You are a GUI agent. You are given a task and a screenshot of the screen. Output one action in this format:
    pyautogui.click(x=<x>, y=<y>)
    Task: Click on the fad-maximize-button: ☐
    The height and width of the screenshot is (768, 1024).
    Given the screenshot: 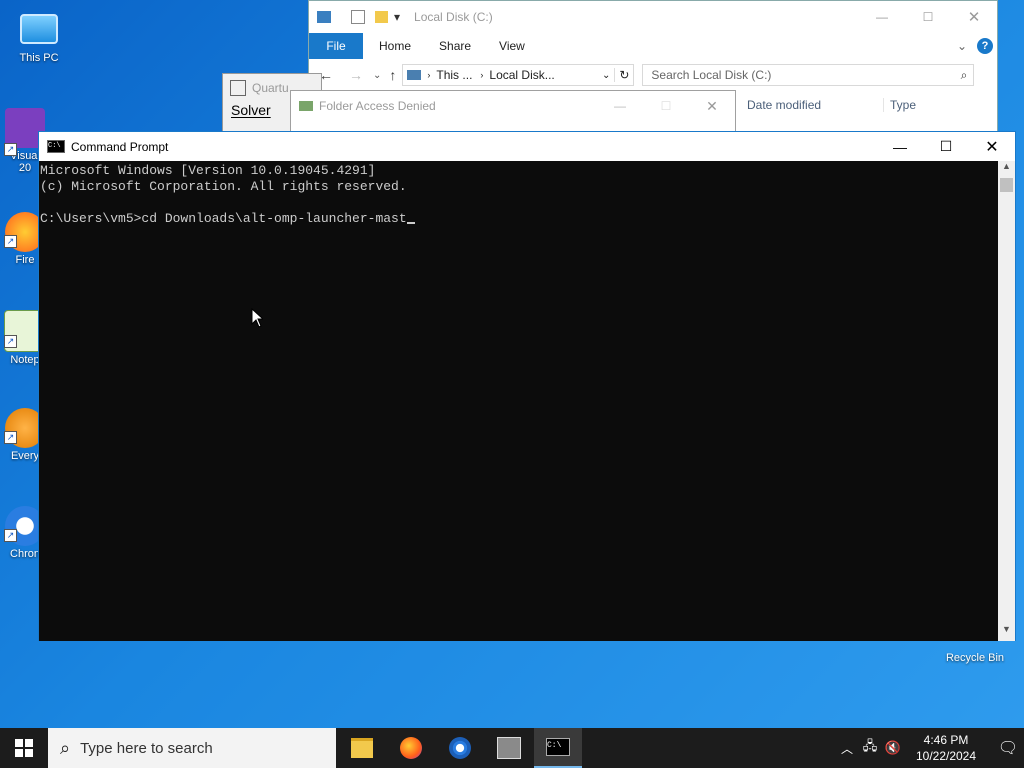 What is the action you would take?
    pyautogui.click(x=666, y=106)
    